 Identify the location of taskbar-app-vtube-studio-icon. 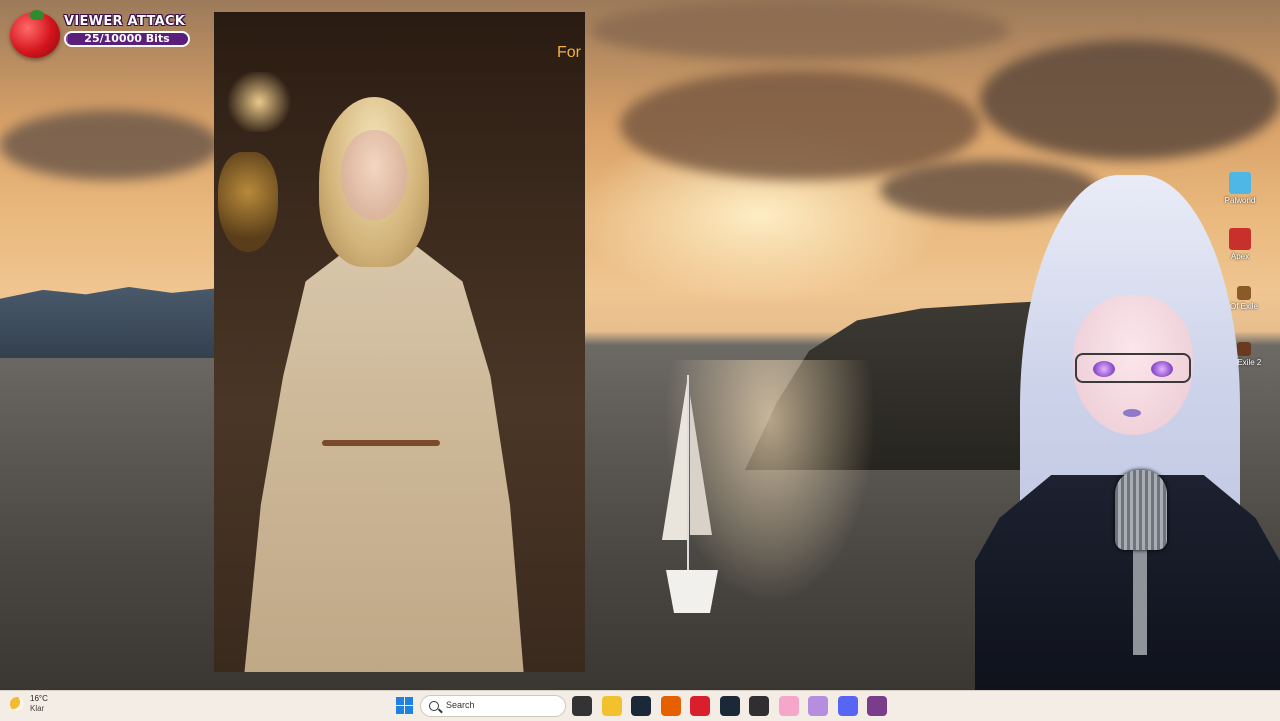
(788, 706).